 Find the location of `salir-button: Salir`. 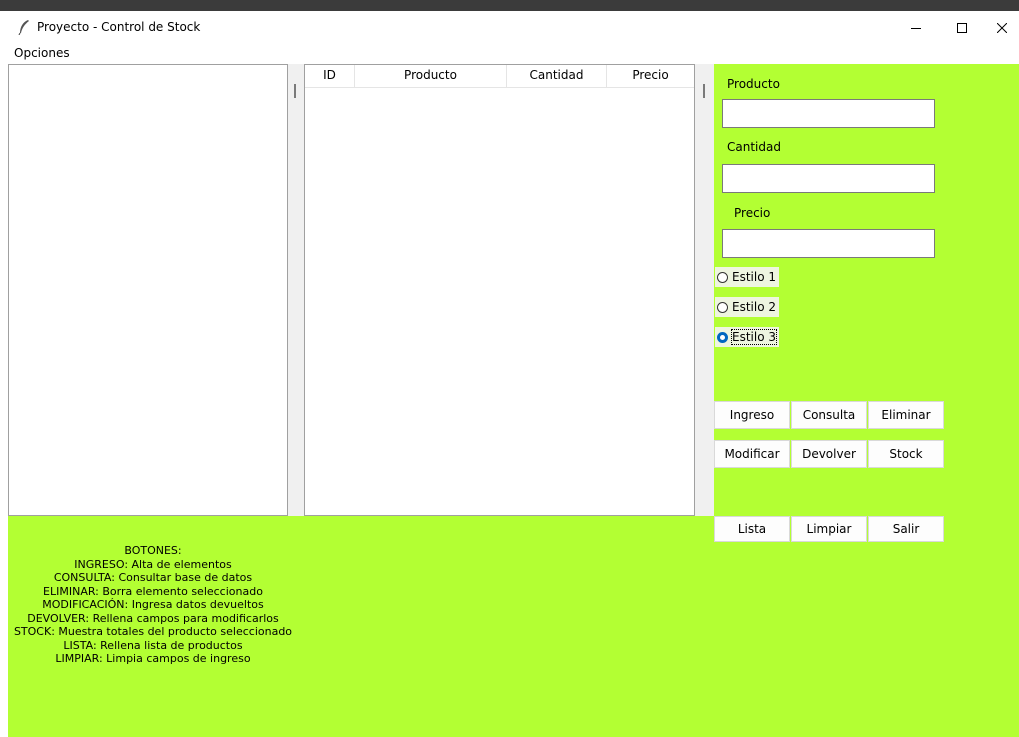

salir-button: Salir is located at coordinates (906, 529).